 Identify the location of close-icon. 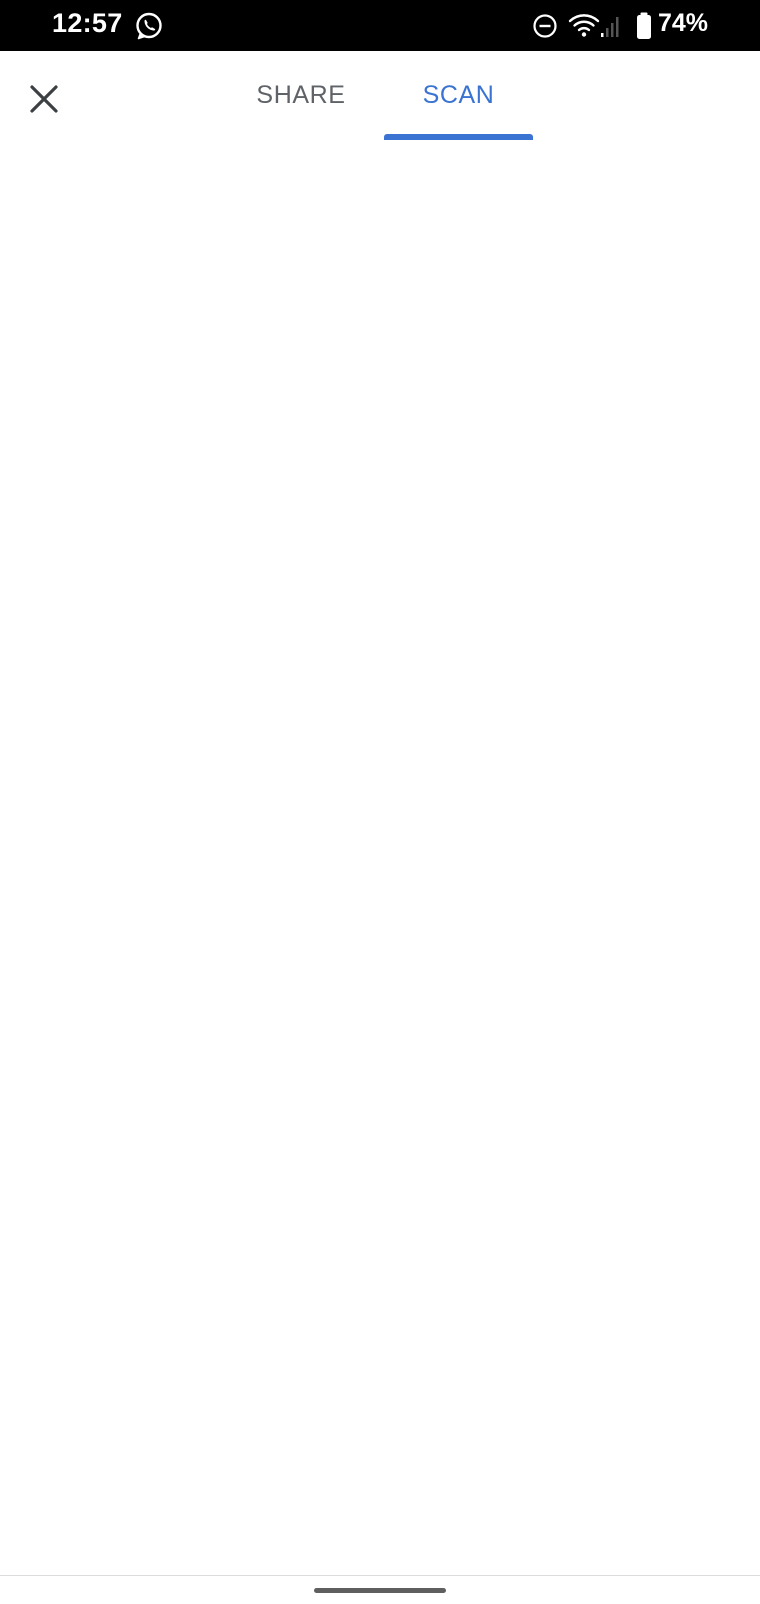
(44, 99).